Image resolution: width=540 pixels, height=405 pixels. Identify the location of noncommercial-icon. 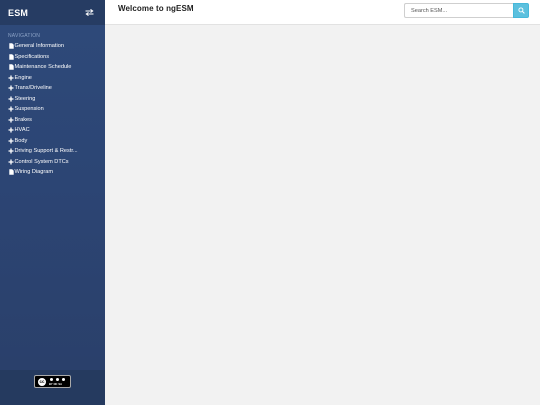
(57, 380).